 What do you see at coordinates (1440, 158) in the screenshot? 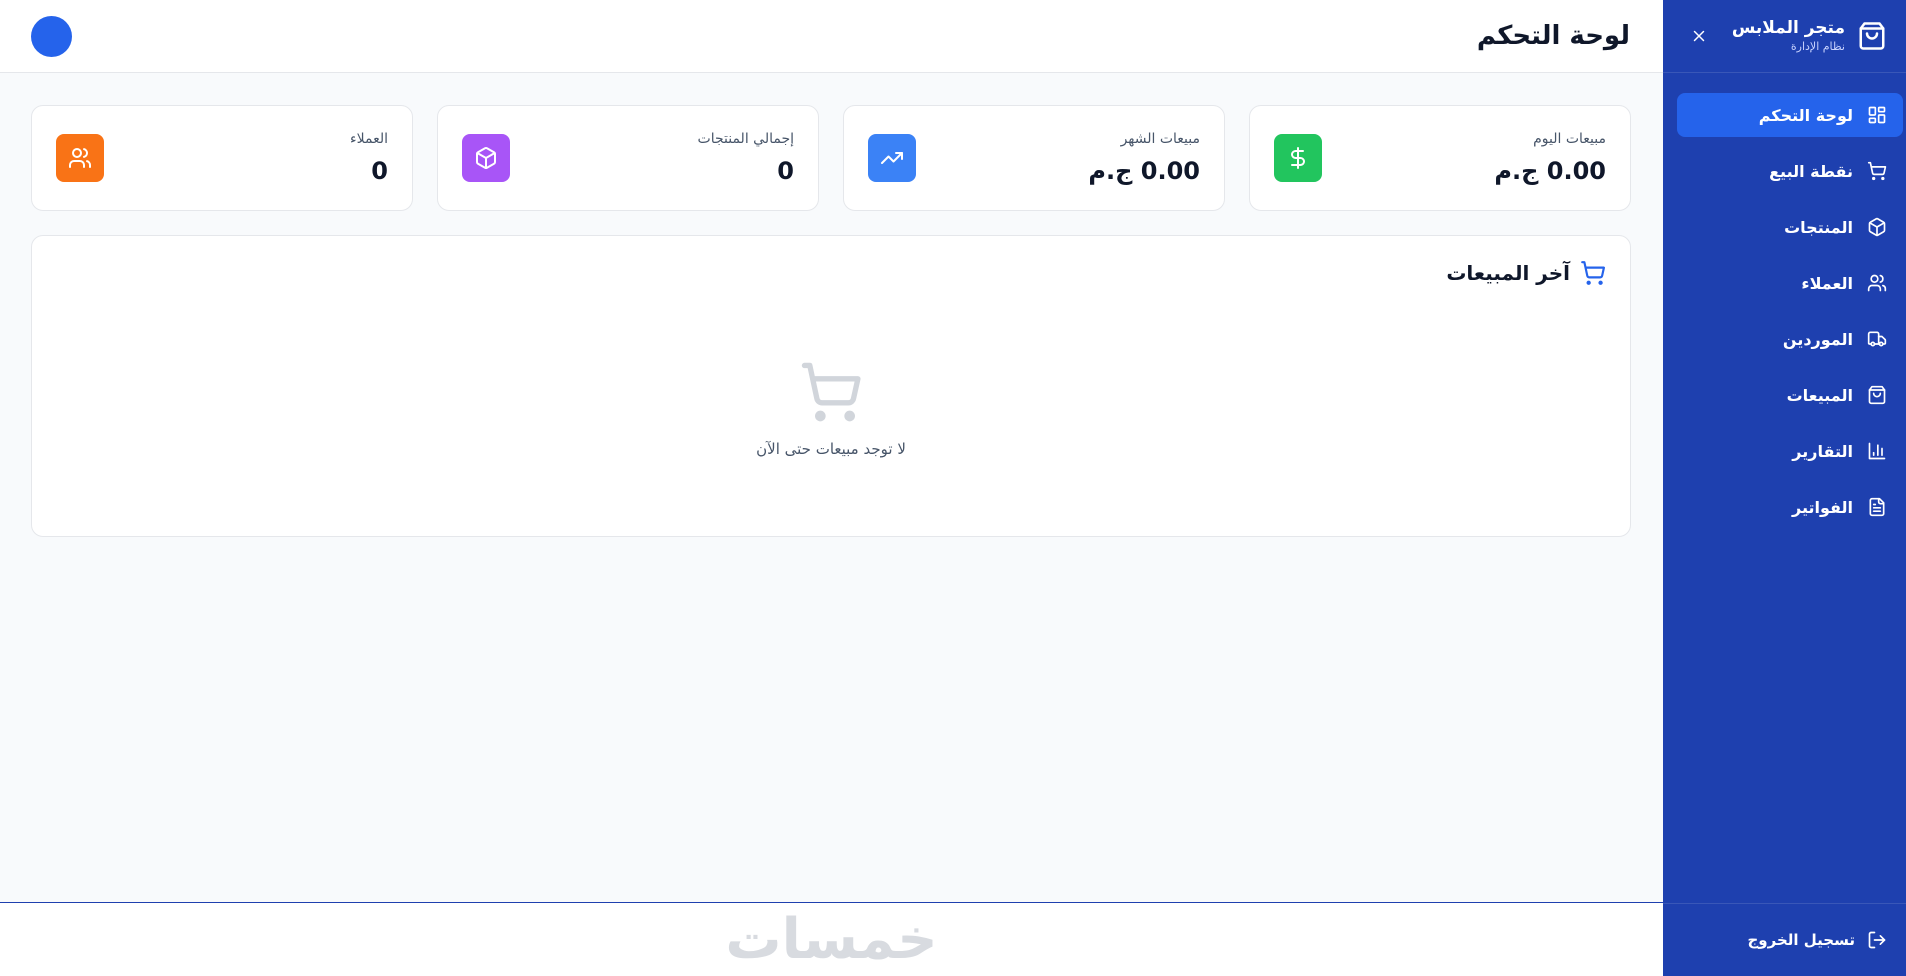
I see `stat-card-today-sales: مبيعات اليوم 0.00 ج.م` at bounding box center [1440, 158].